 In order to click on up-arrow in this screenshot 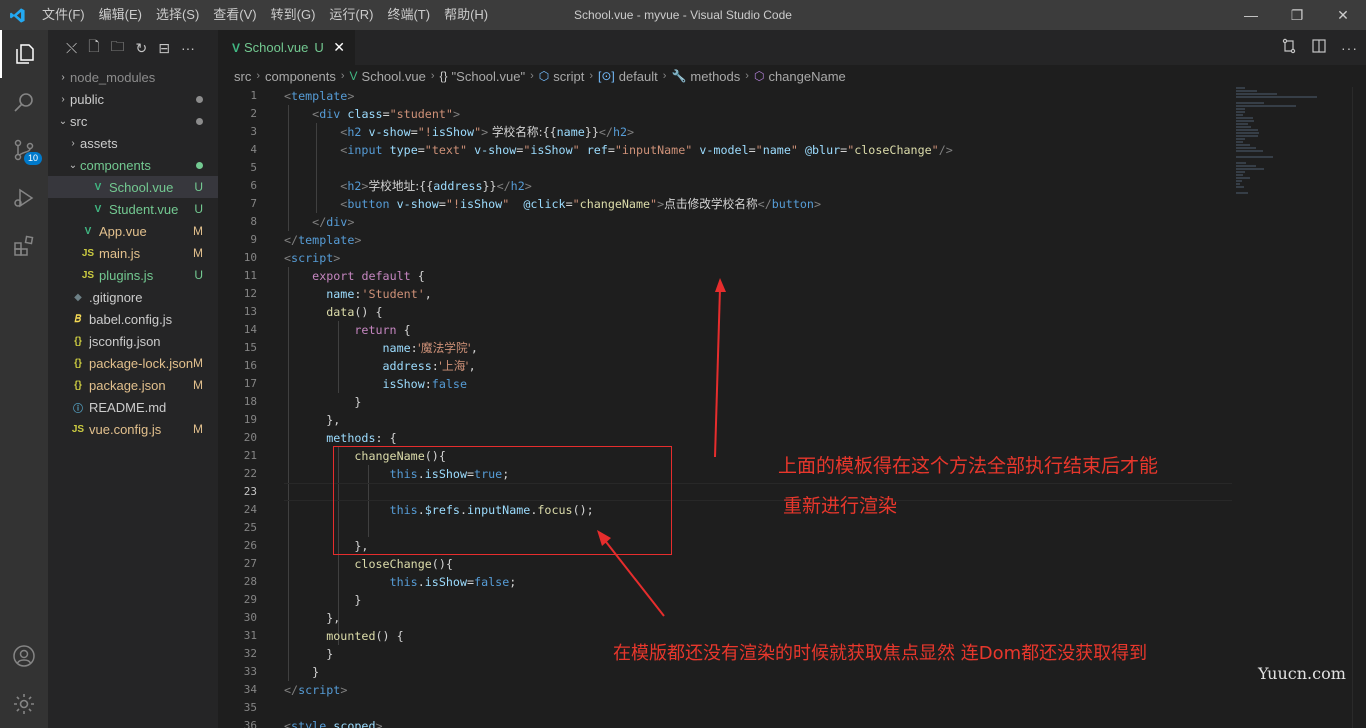, I will do `click(717, 372)`.